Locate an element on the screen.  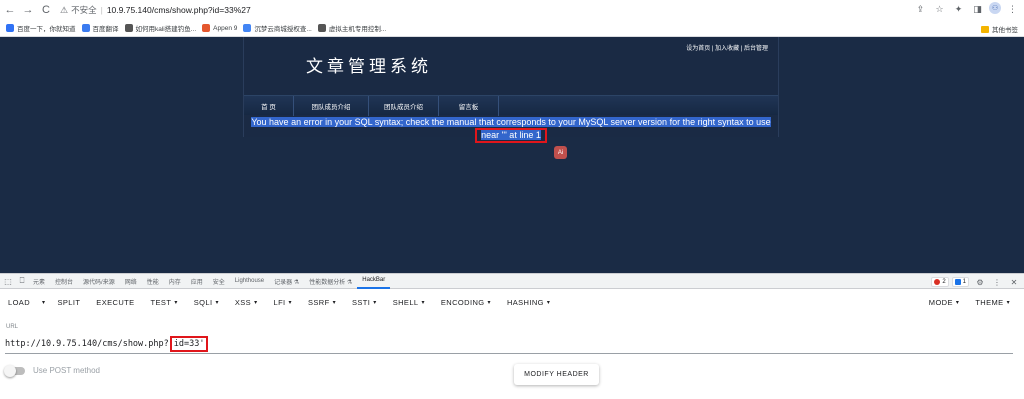
url-input: http://10.9.75.140/cms/show.php? id=33' is located at coordinates (509, 344).